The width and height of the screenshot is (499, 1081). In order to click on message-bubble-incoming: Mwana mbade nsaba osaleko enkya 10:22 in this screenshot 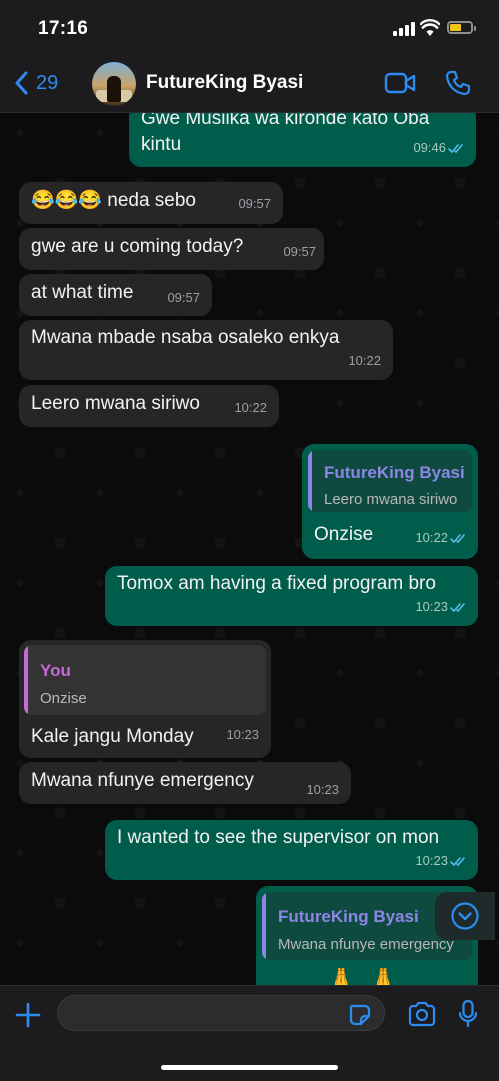, I will do `click(206, 350)`.